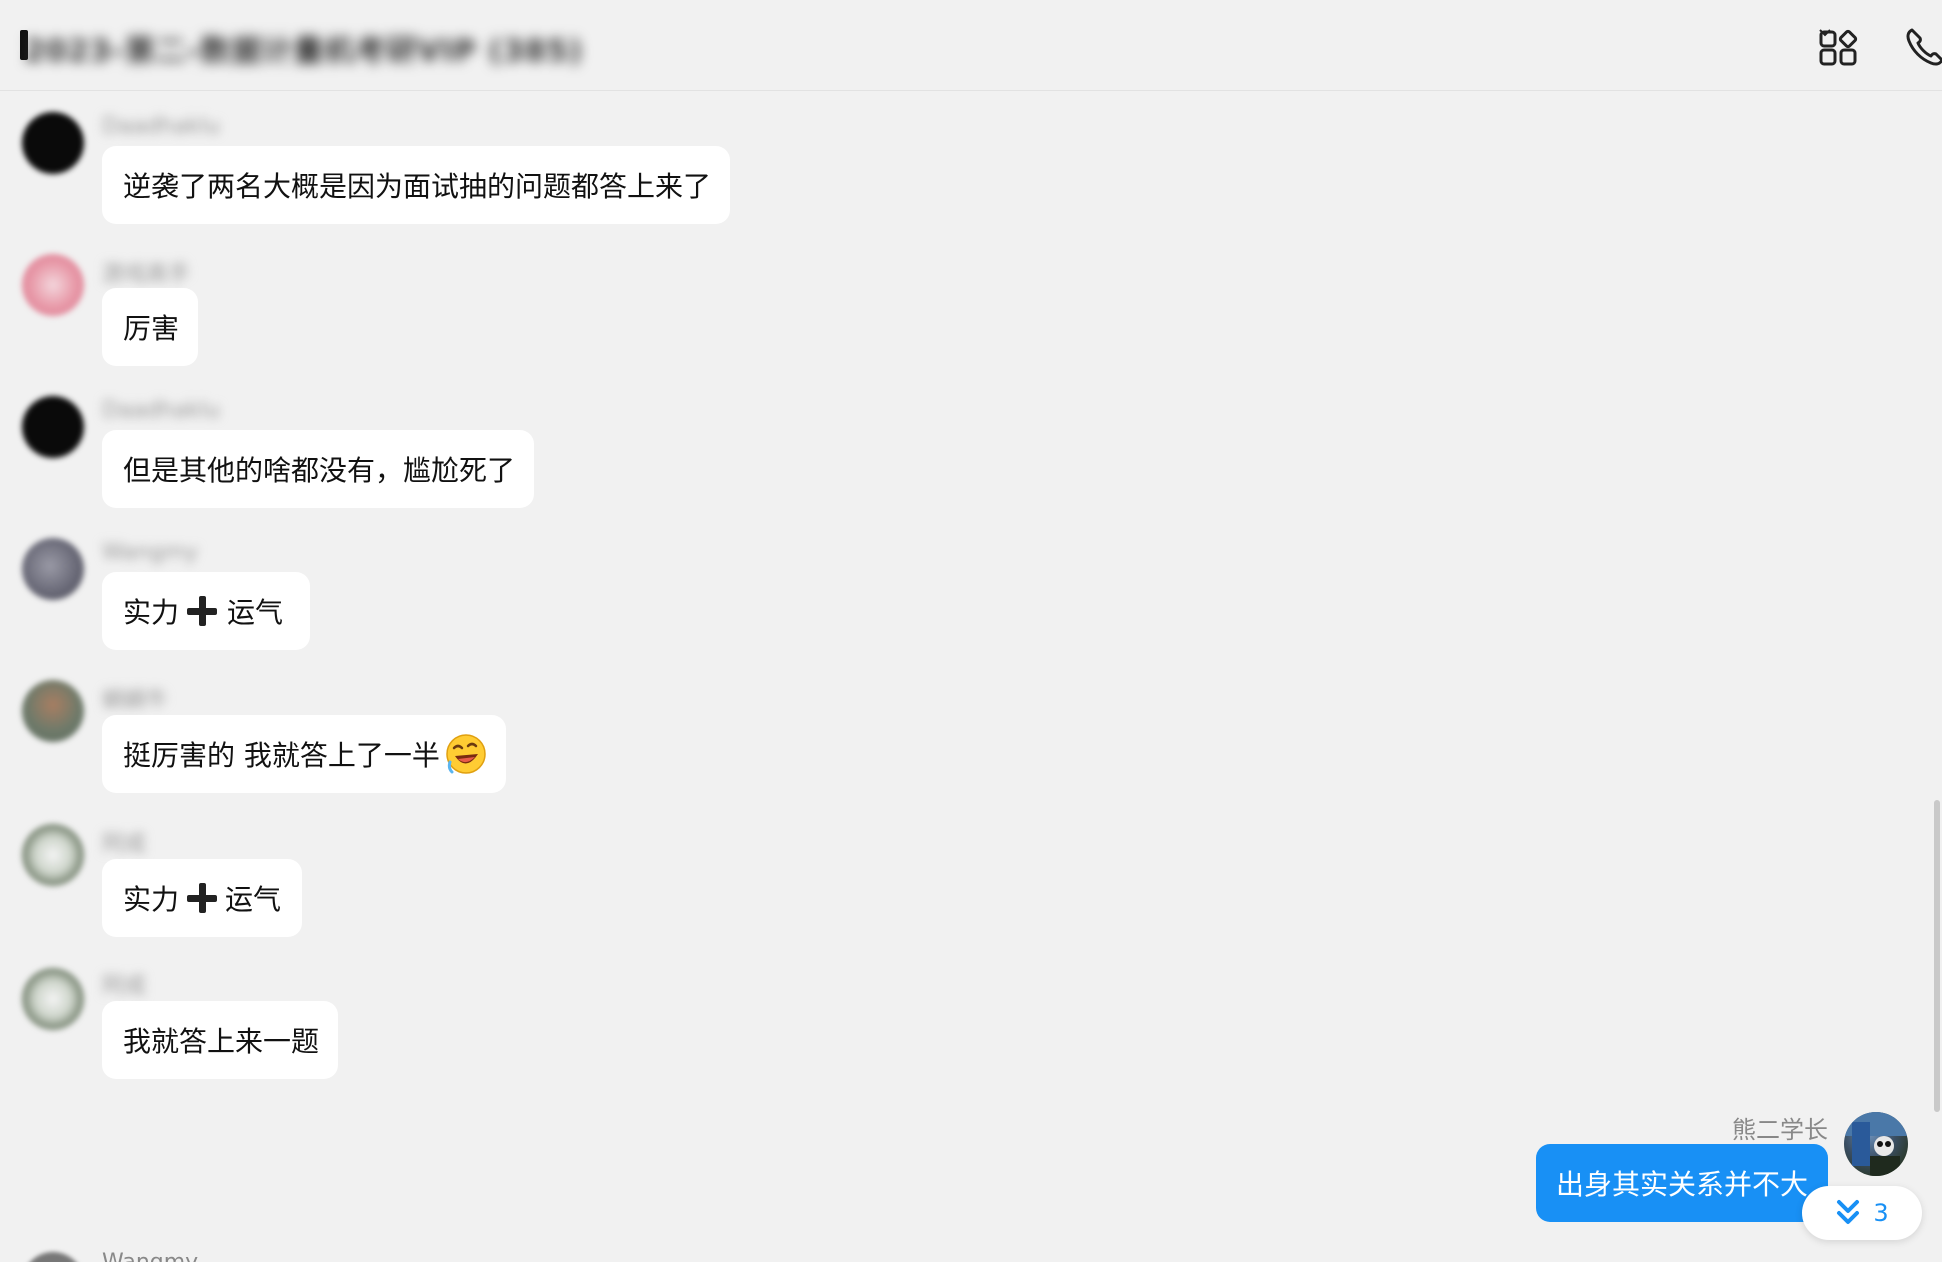 The image size is (1942, 1262). I want to click on message-bubble: 但是其他的啥都没有，尴尬死了, so click(318, 469).